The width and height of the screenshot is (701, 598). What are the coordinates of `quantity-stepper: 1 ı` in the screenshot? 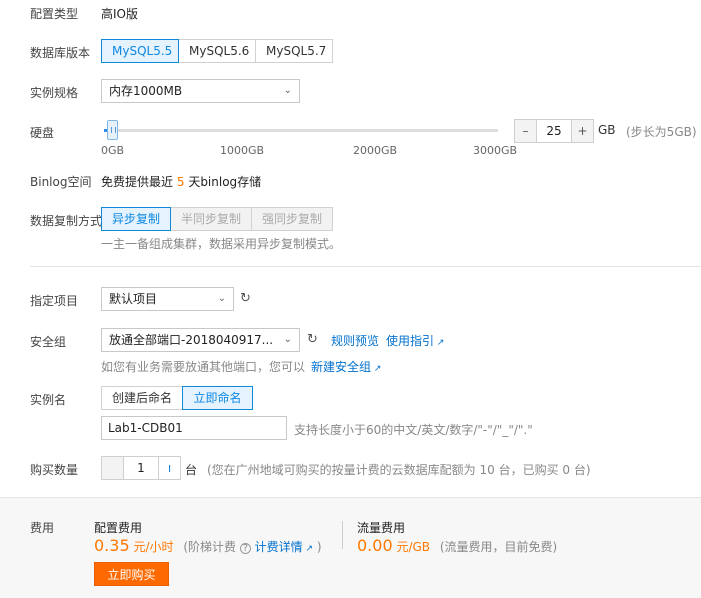 It's located at (141, 468).